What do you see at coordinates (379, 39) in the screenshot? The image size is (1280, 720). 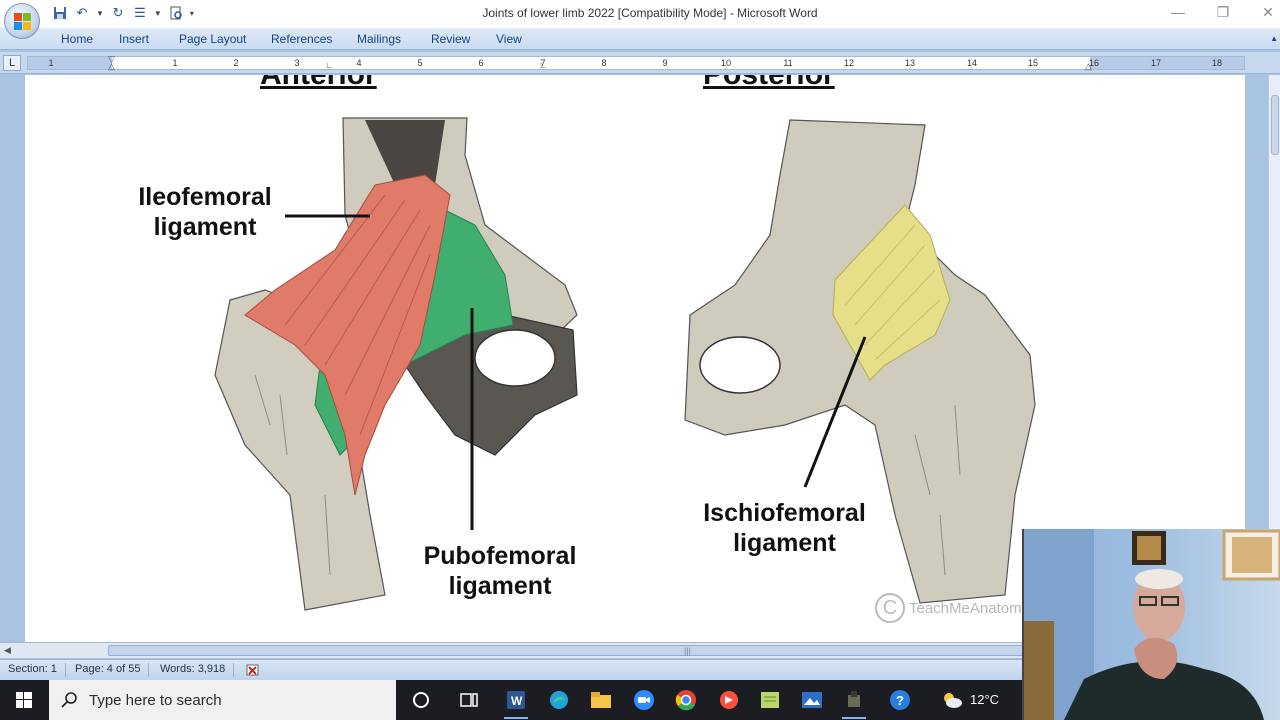 I see `tab-mailings: Mailings` at bounding box center [379, 39].